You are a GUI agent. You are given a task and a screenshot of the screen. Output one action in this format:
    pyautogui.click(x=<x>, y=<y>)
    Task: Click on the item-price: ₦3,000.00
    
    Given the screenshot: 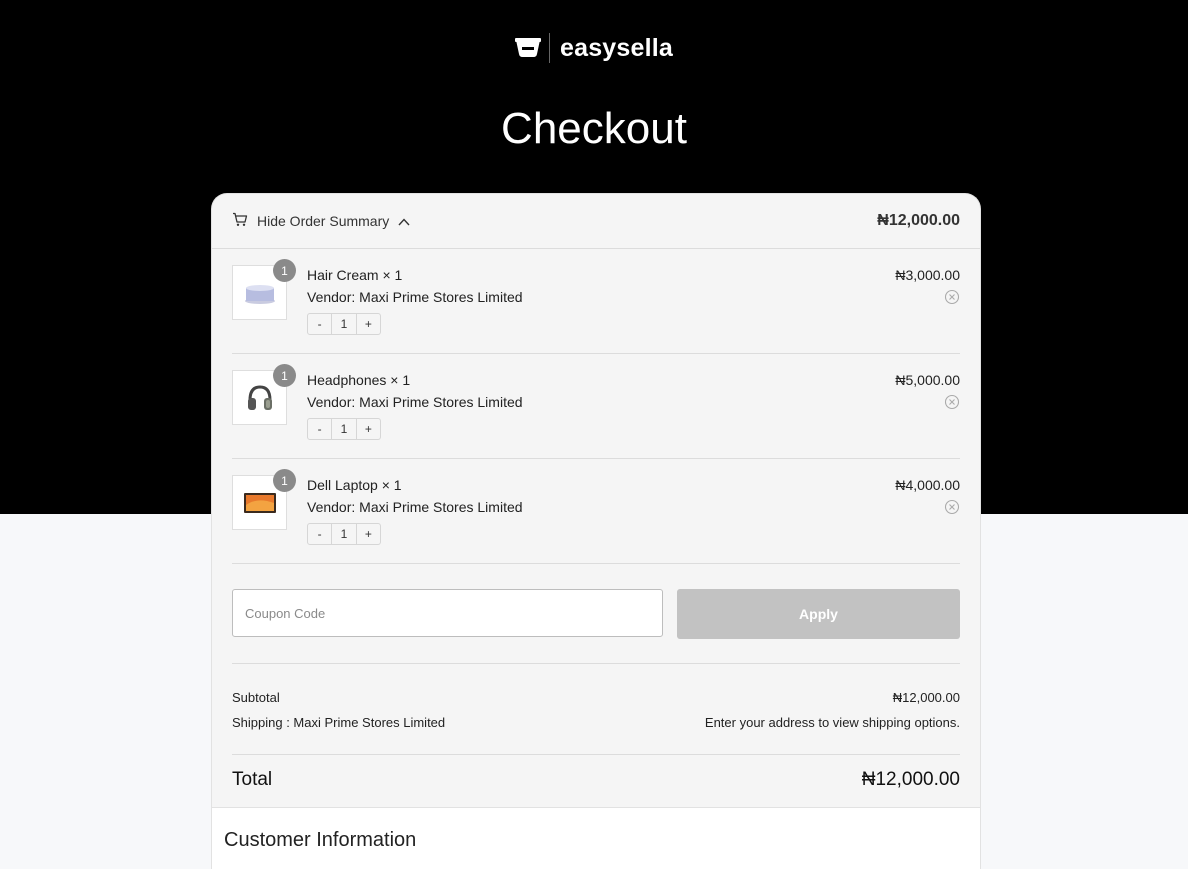 What is the action you would take?
    pyautogui.click(x=927, y=275)
    